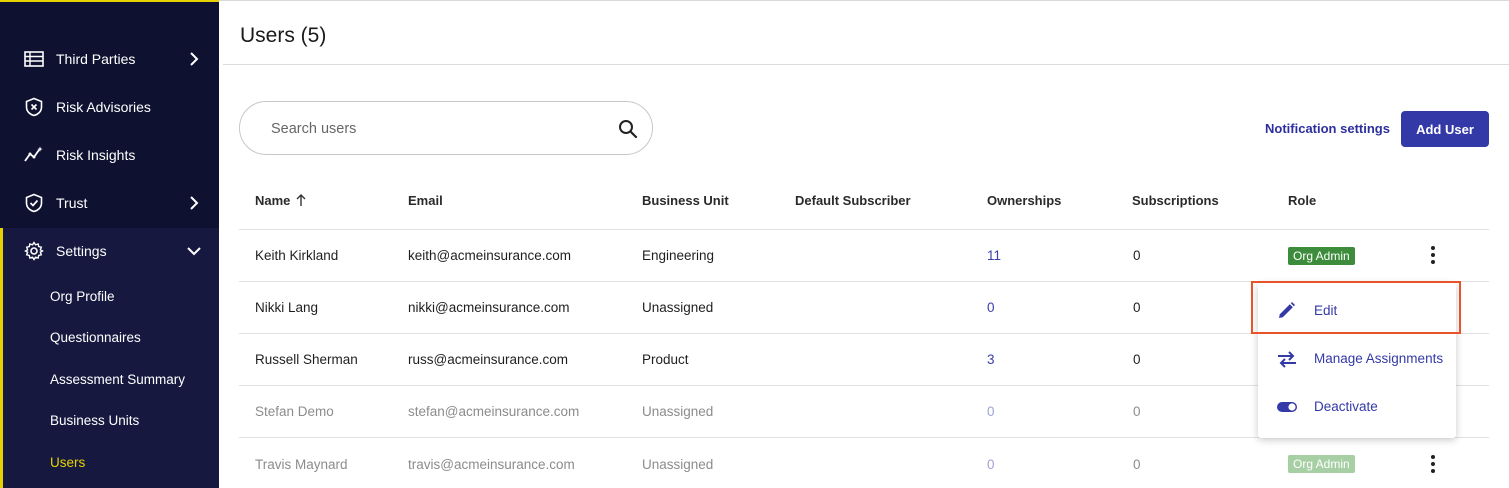 This screenshot has width=1509, height=488. I want to click on sidebar-item-label: Settings, so click(81, 251).